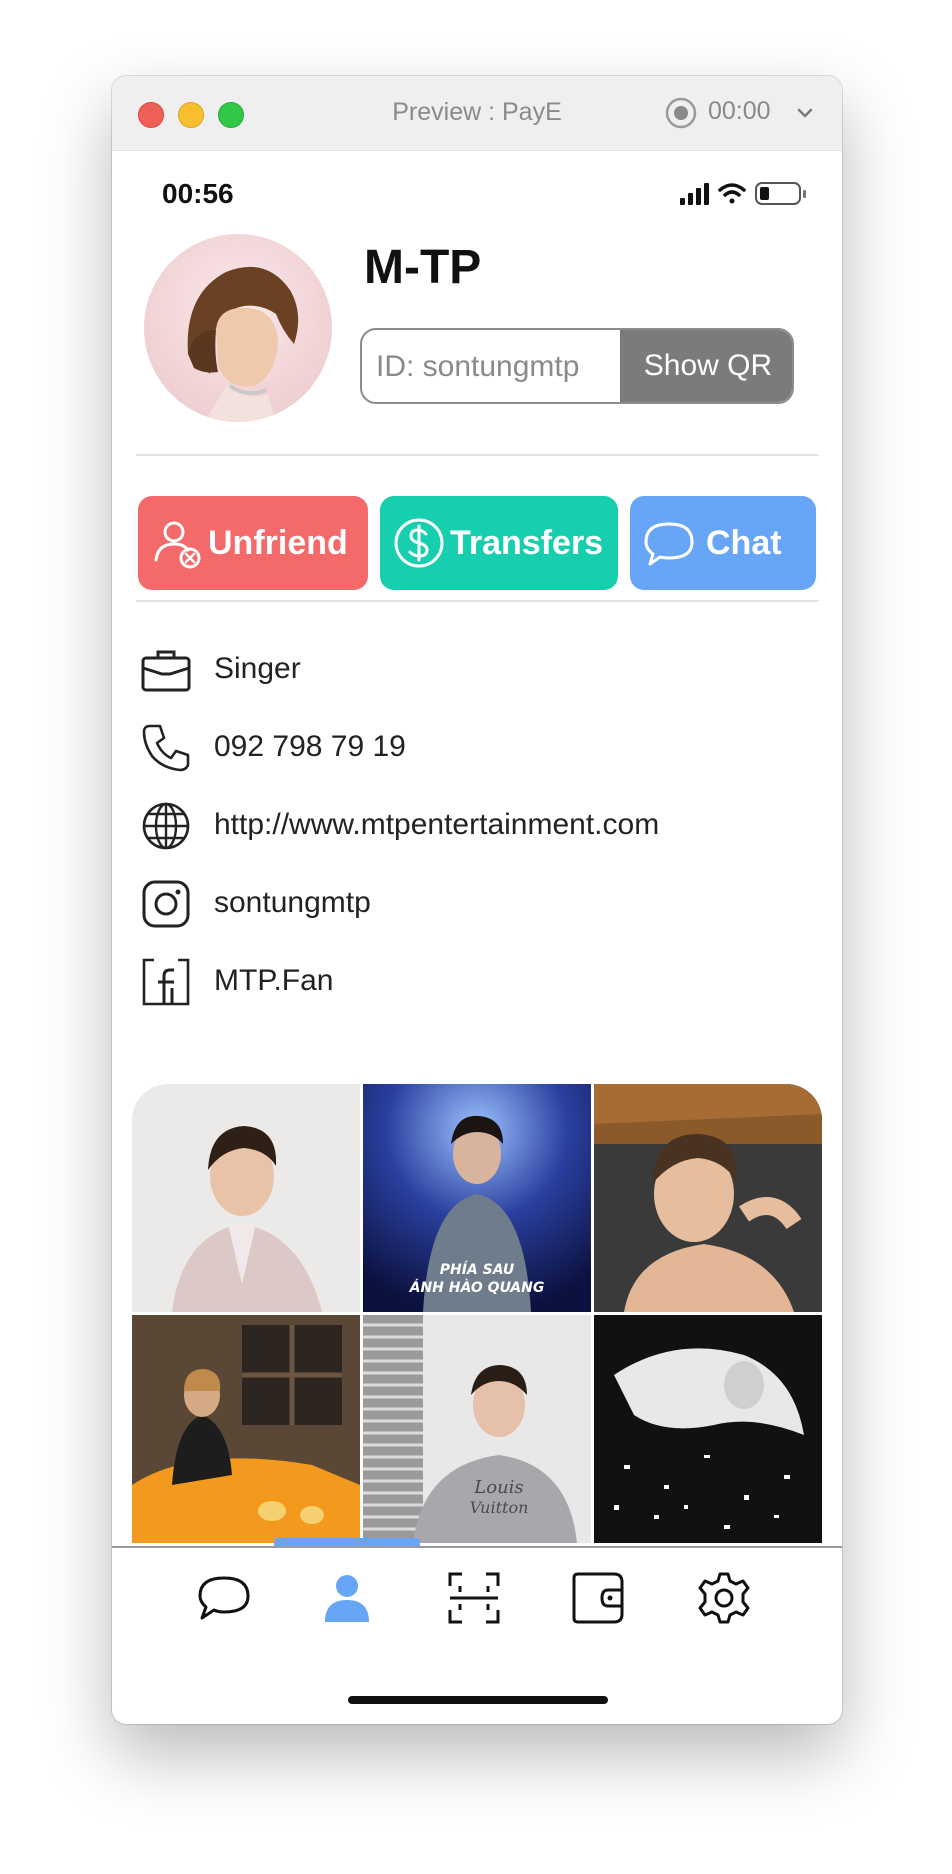 This screenshot has width=952, height=1874. Describe the element at coordinates (805, 113) in the screenshot. I see `chevron-down-icon` at that location.